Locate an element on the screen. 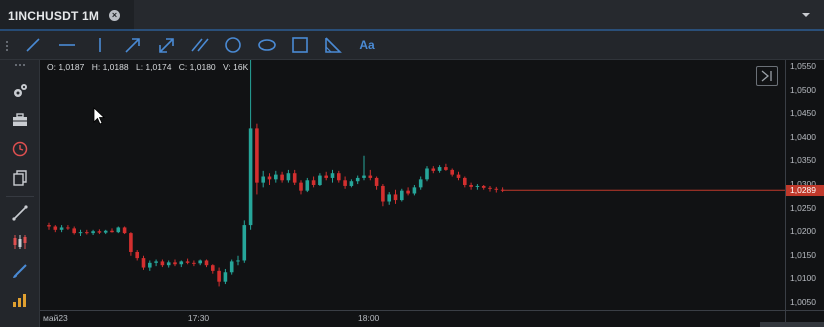 Image resolution: width=824 pixels, height=327 pixels. settings-button is located at coordinates (20, 91).